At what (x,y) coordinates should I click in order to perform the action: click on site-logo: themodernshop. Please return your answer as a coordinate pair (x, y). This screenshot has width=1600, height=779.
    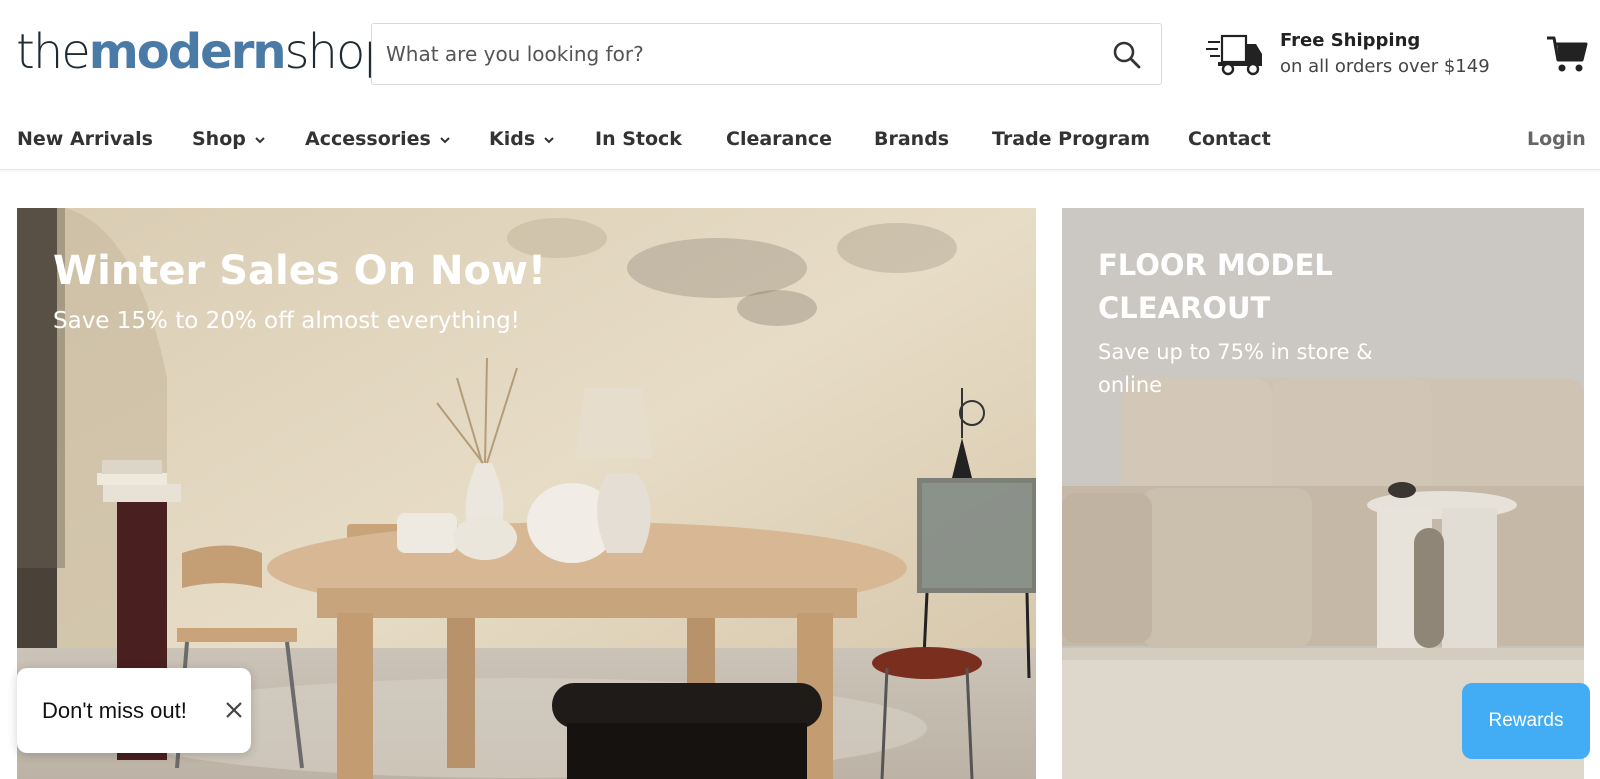
    Looking at the image, I should click on (205, 52).